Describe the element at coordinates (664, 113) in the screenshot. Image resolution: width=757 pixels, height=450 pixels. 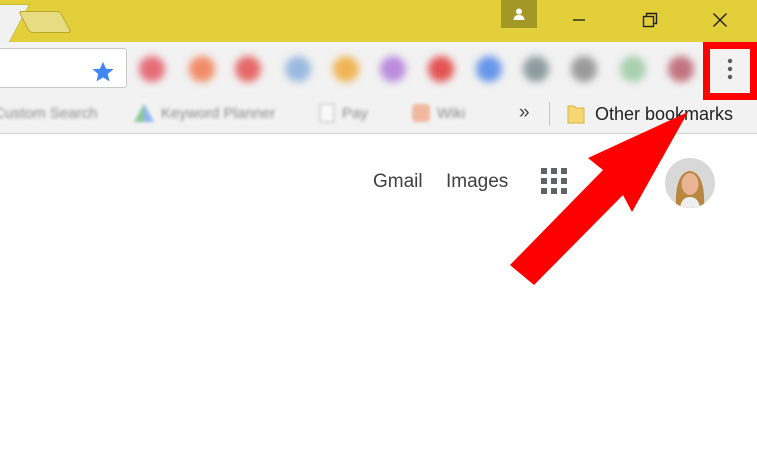
I see `other-bookmarks-label: Other bookmarks` at that location.